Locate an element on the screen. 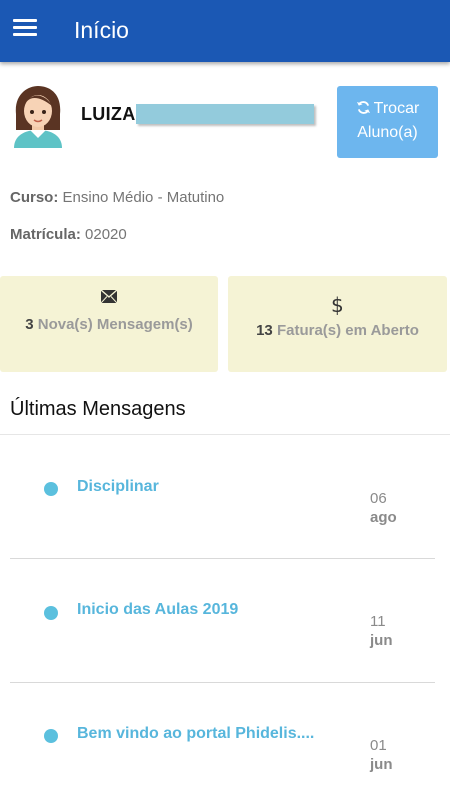  student-name: LUIZA is located at coordinates (108, 114).